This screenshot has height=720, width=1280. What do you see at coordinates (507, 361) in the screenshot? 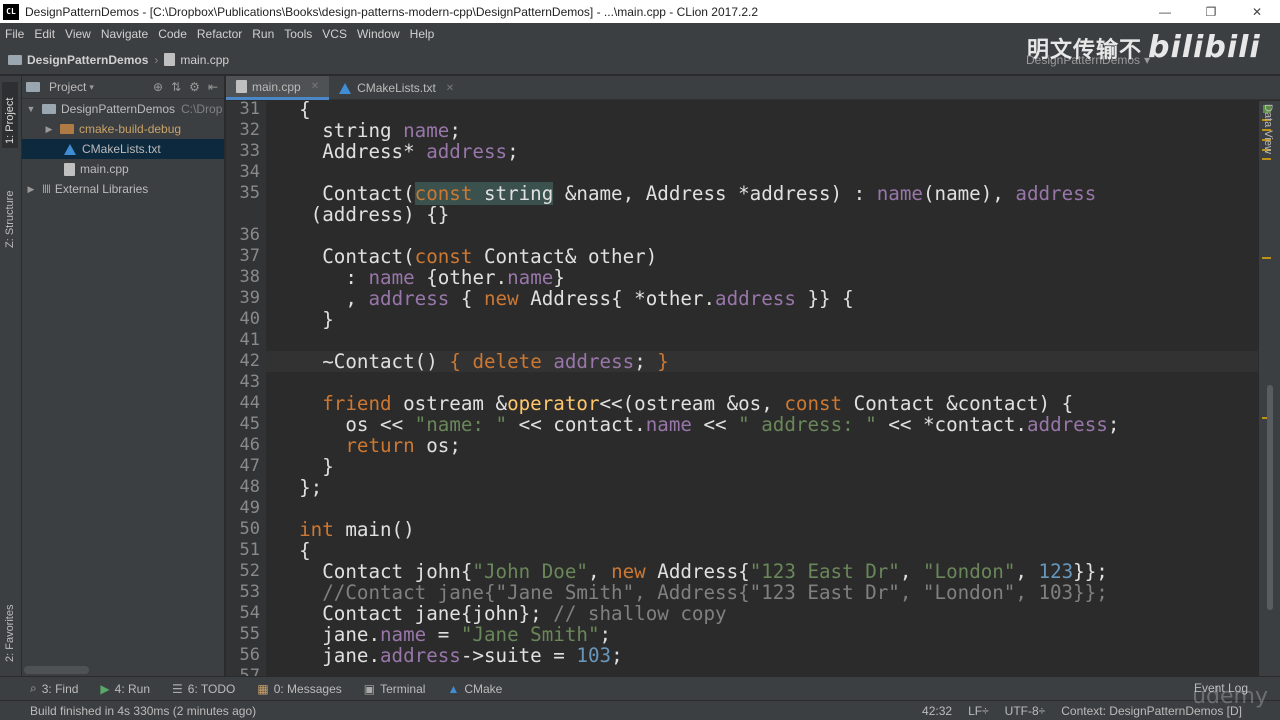
I see `code-token: delete` at bounding box center [507, 361].